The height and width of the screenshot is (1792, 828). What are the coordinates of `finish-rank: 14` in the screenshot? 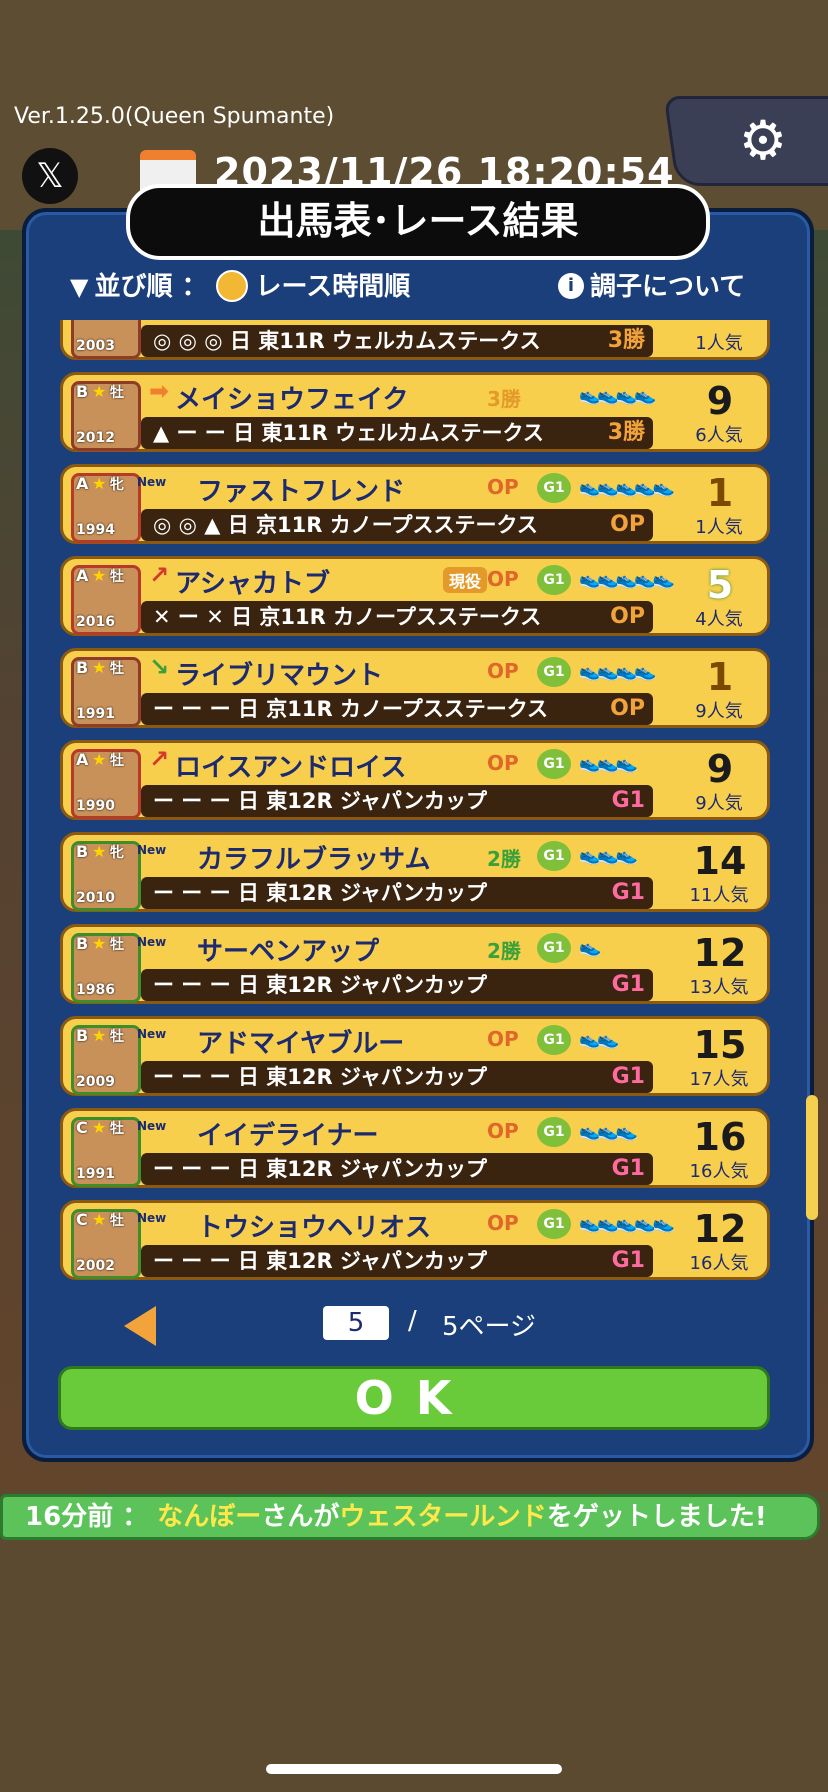 It's located at (720, 861).